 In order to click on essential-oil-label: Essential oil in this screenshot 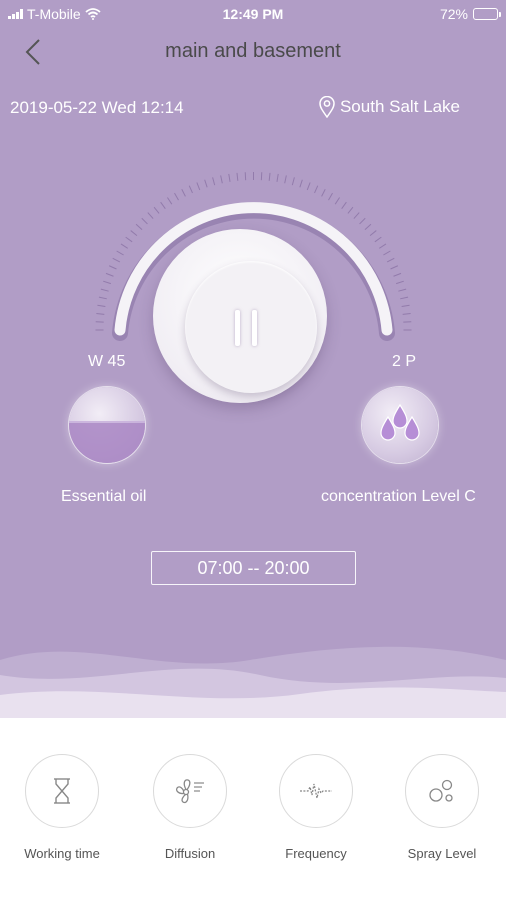, I will do `click(104, 496)`.